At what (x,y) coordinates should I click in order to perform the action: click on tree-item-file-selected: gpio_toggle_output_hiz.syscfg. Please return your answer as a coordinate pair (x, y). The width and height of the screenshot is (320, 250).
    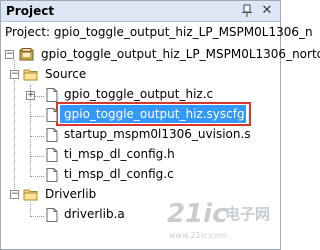
    Looking at the image, I should click on (140, 115).